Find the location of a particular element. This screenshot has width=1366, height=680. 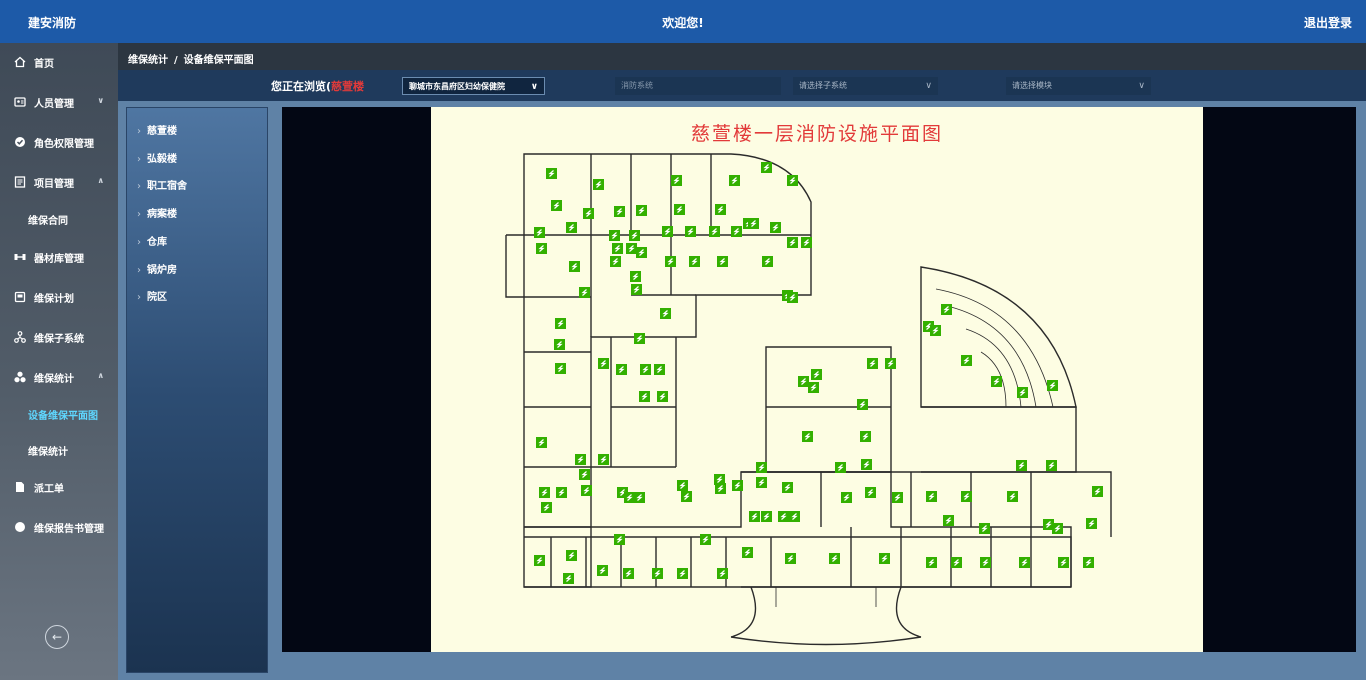

sidebar-item-equipment: 器材库管理 is located at coordinates (59, 257).